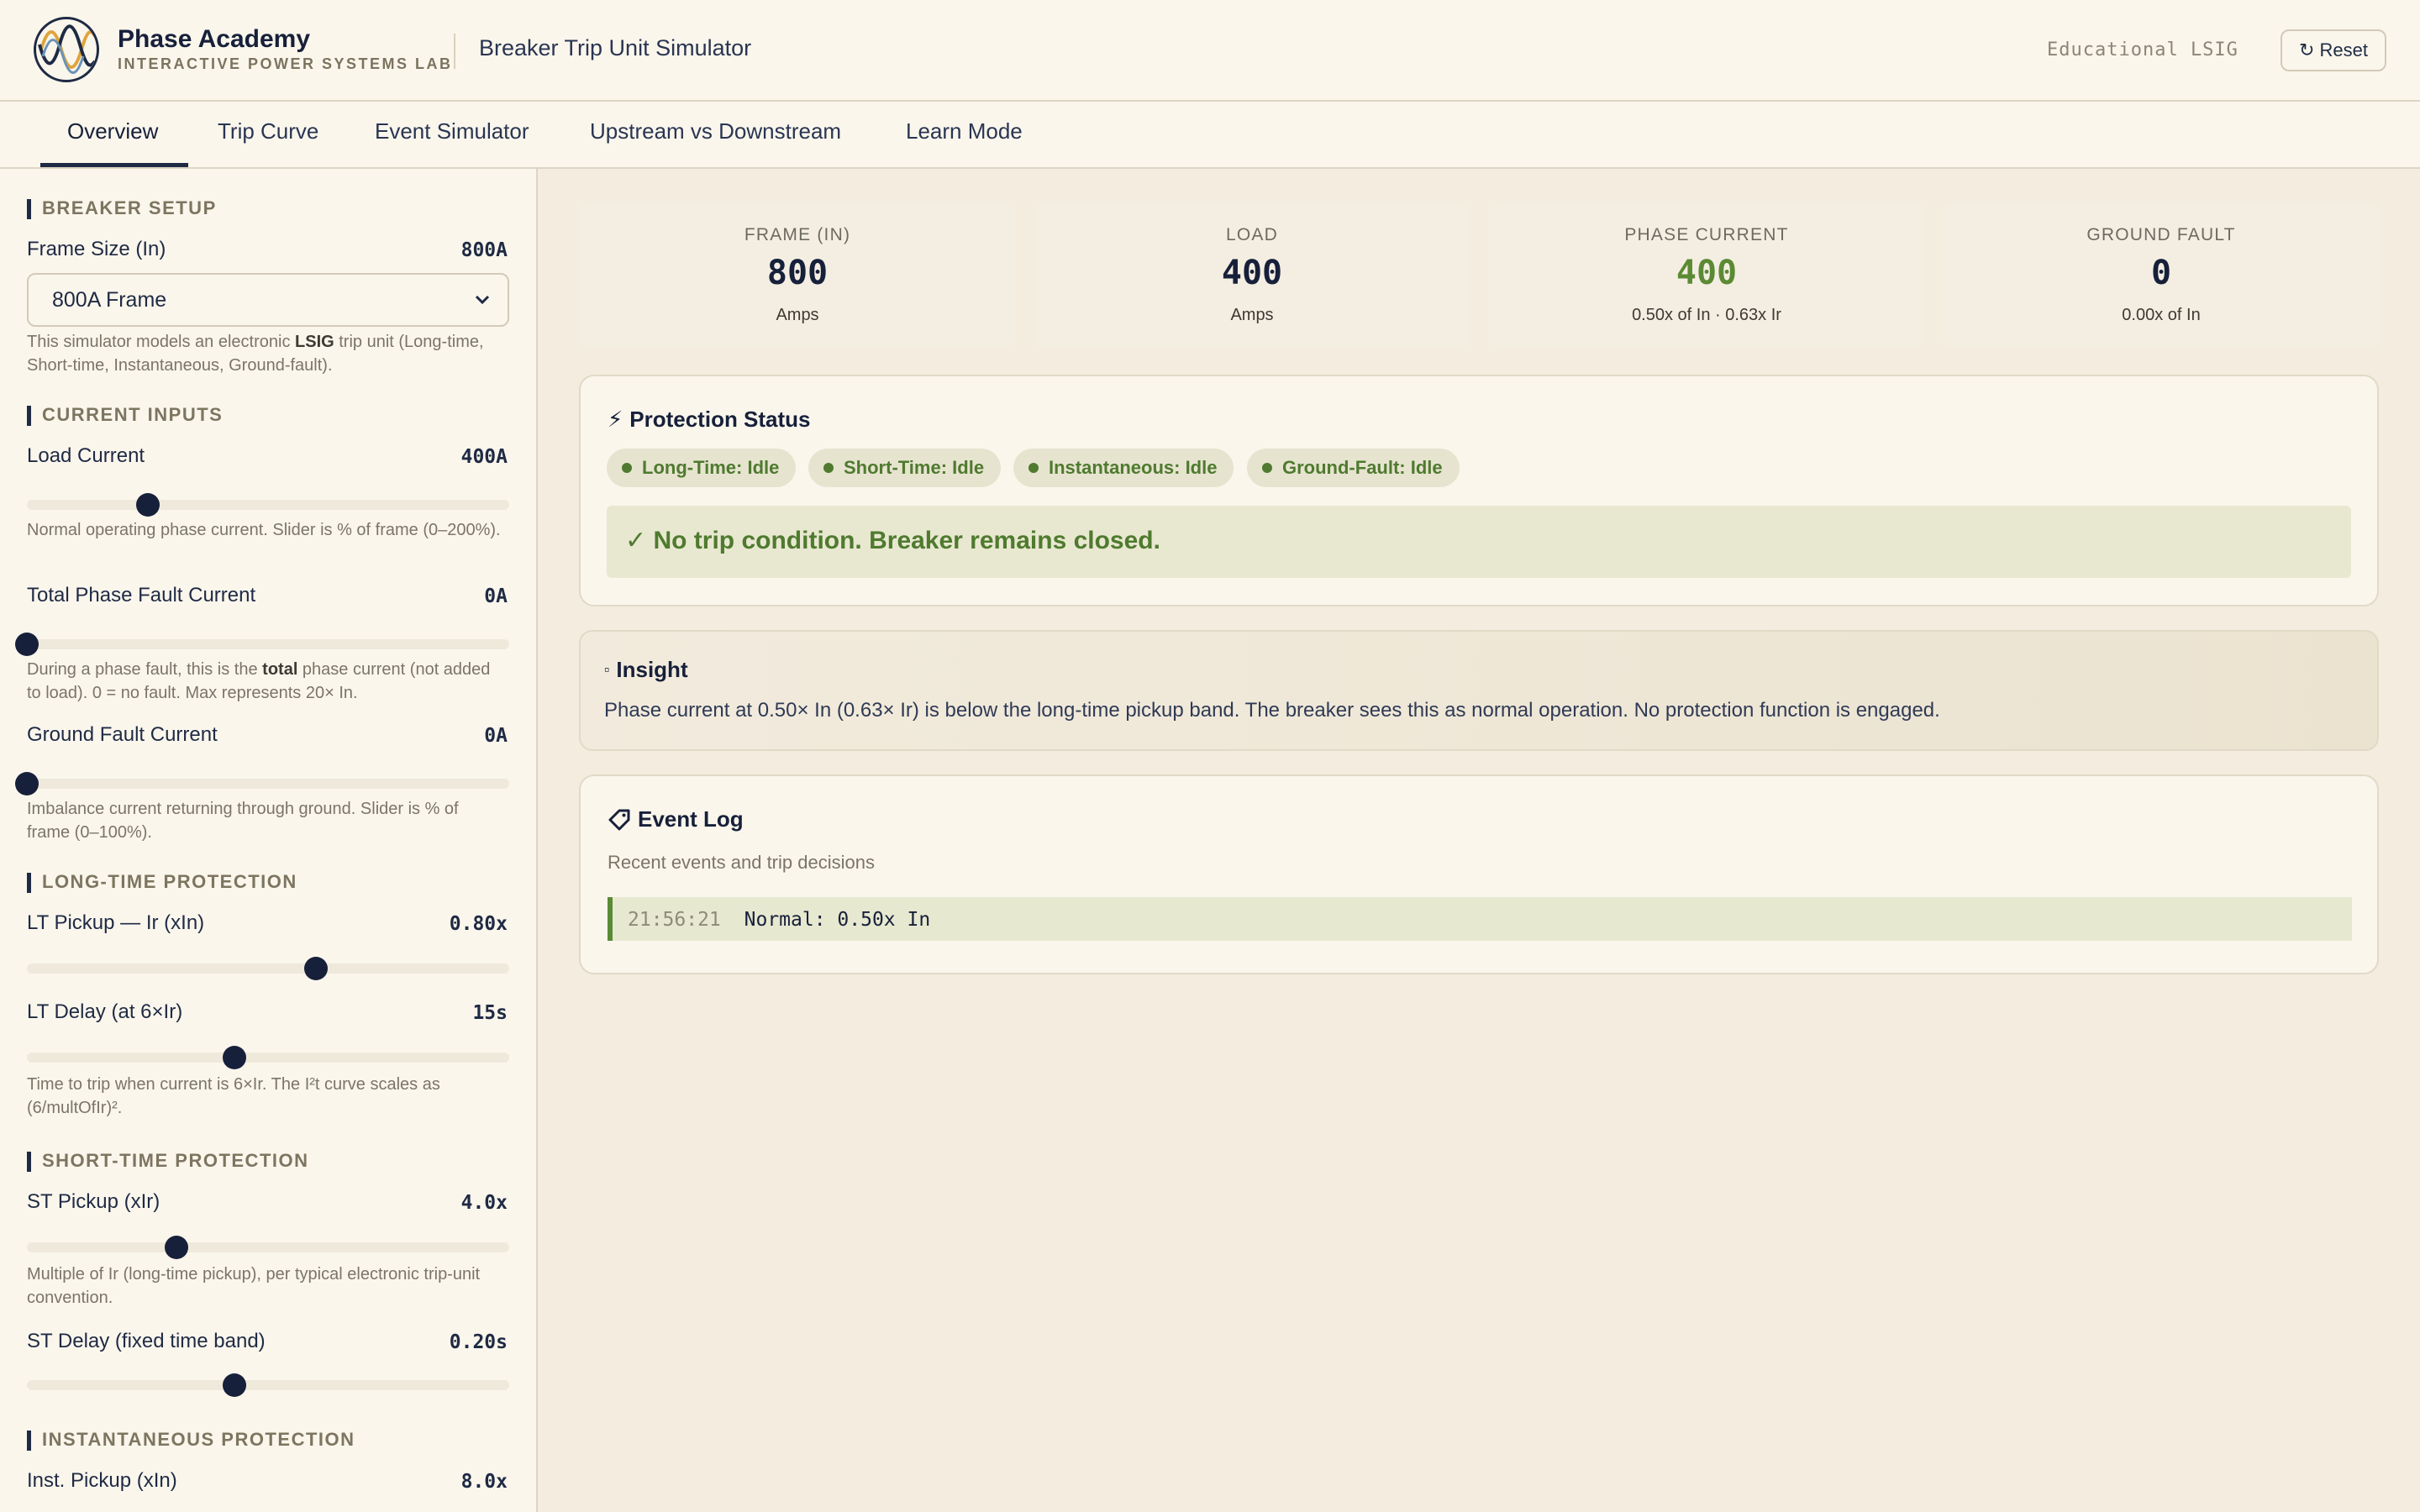 This screenshot has height=1512, width=2420. I want to click on st-delay-slider, so click(268, 1385).